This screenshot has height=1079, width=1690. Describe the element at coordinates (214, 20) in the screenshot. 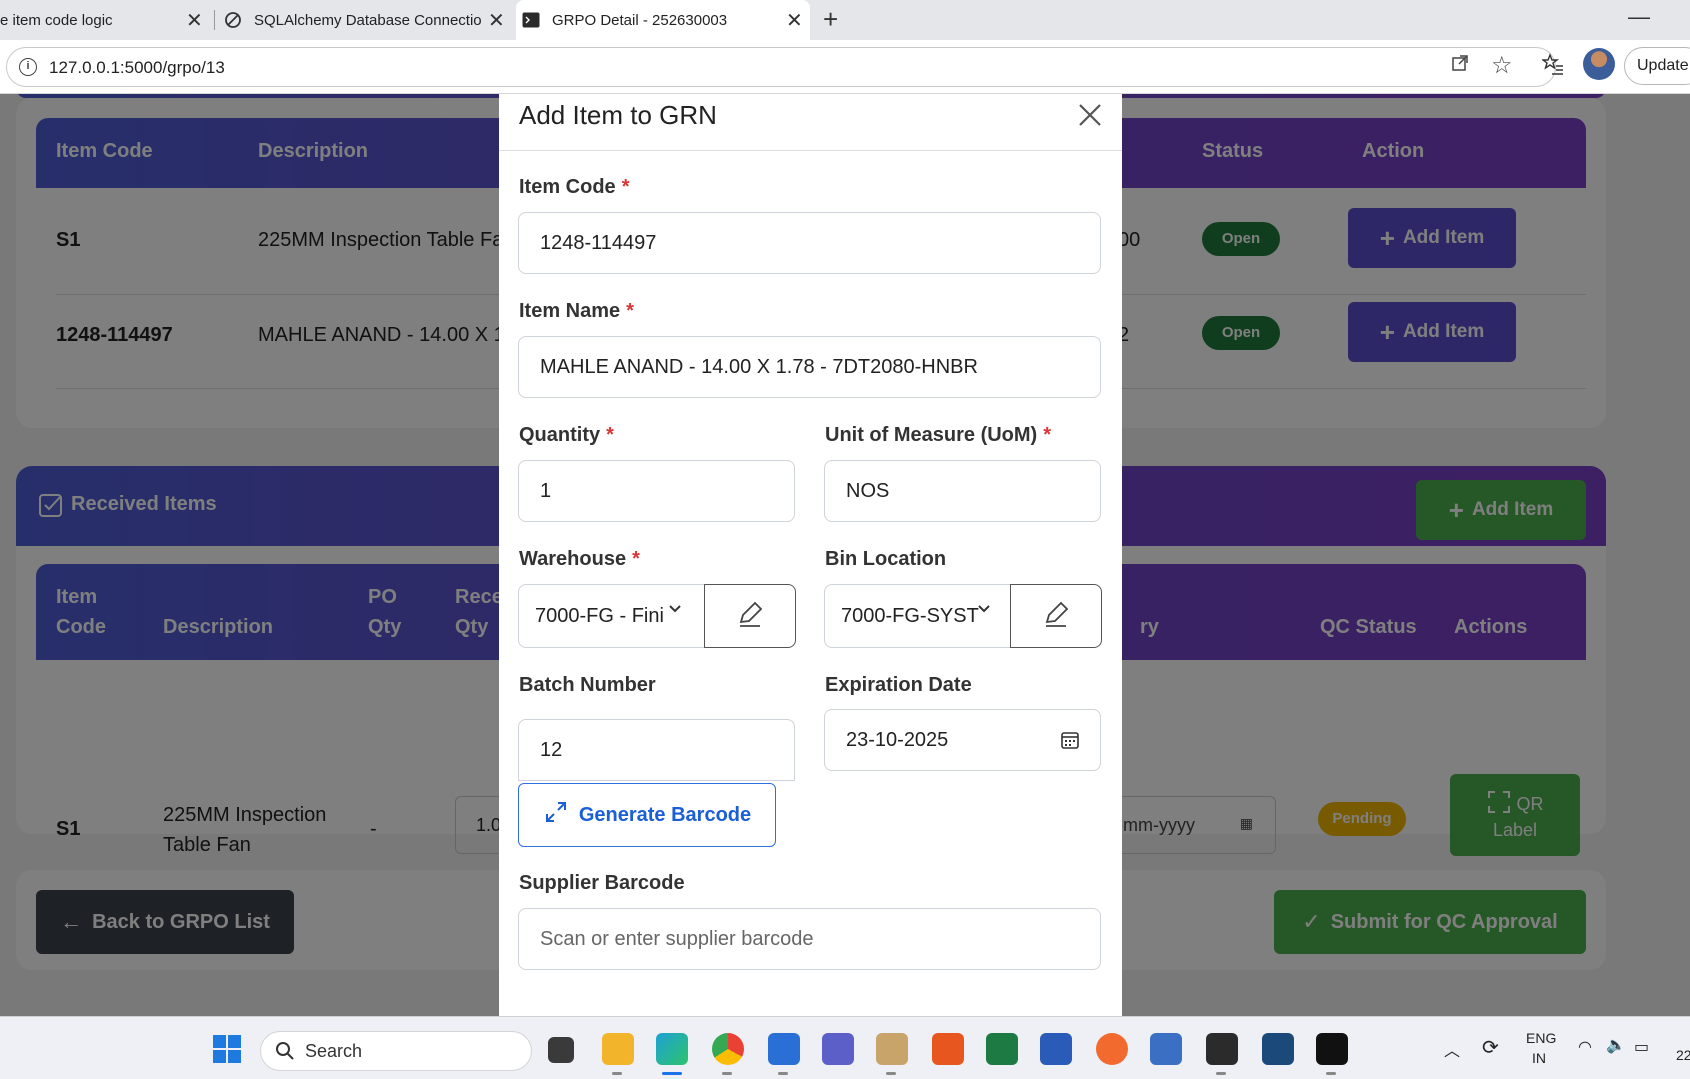

I see `tab-separator` at that location.